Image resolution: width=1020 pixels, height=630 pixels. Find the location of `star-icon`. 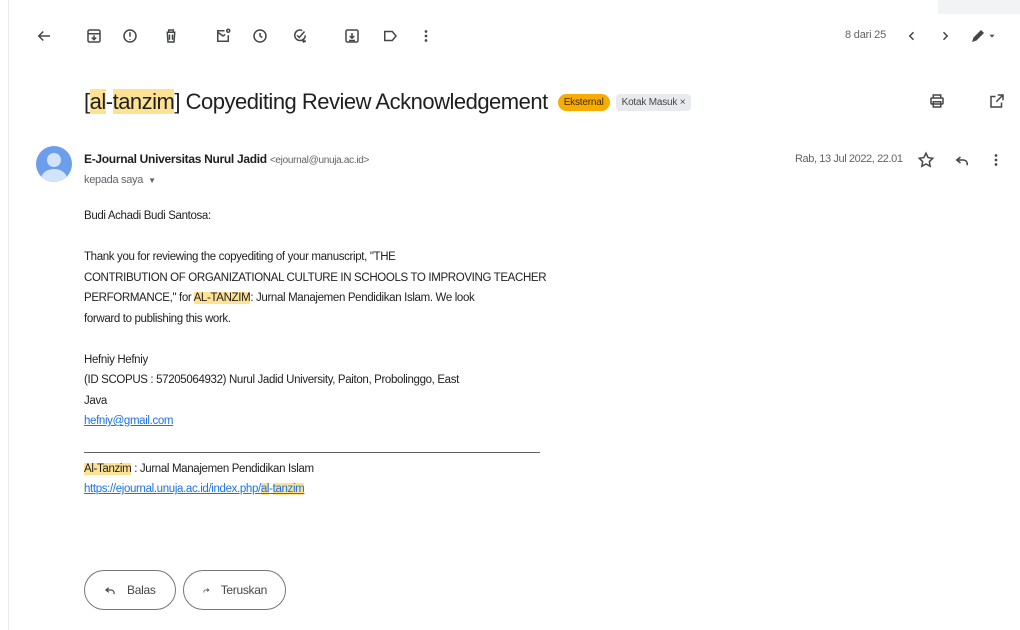

star-icon is located at coordinates (926, 160).